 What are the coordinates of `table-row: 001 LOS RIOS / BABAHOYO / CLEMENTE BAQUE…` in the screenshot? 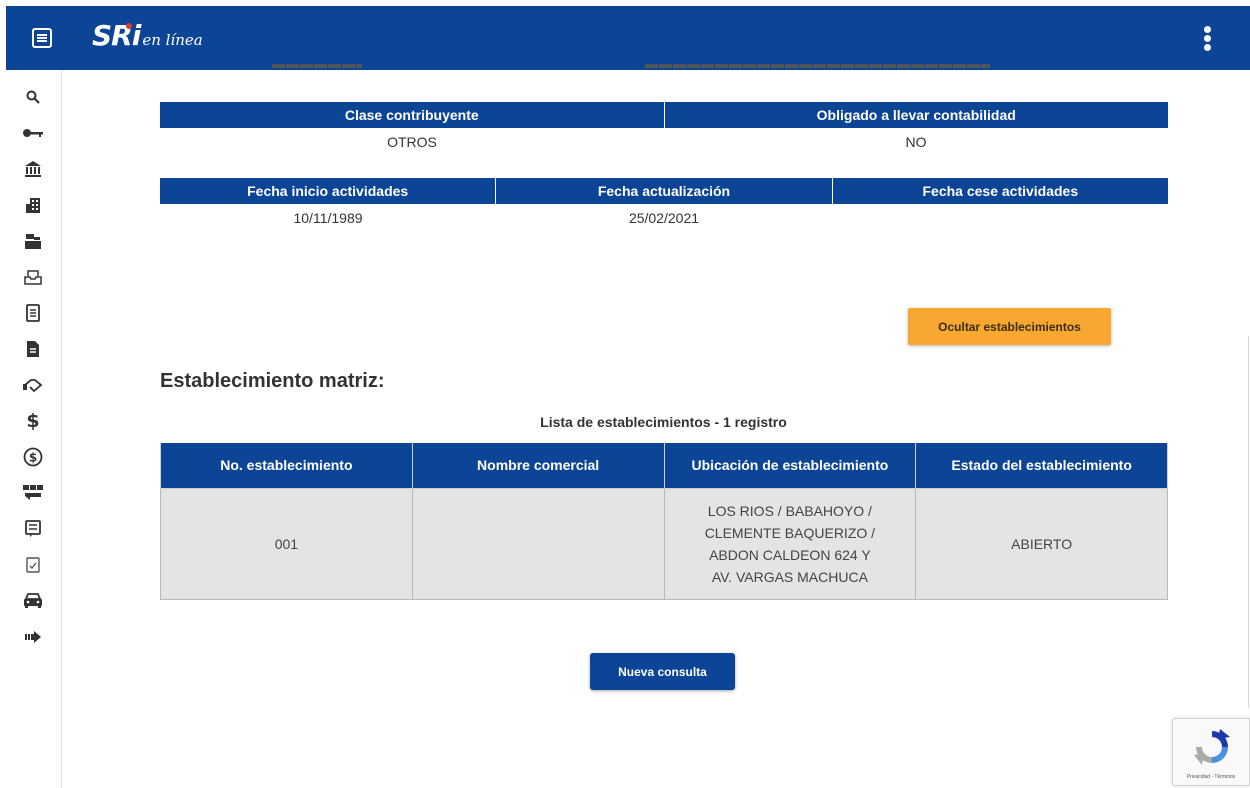 It's located at (664, 543).